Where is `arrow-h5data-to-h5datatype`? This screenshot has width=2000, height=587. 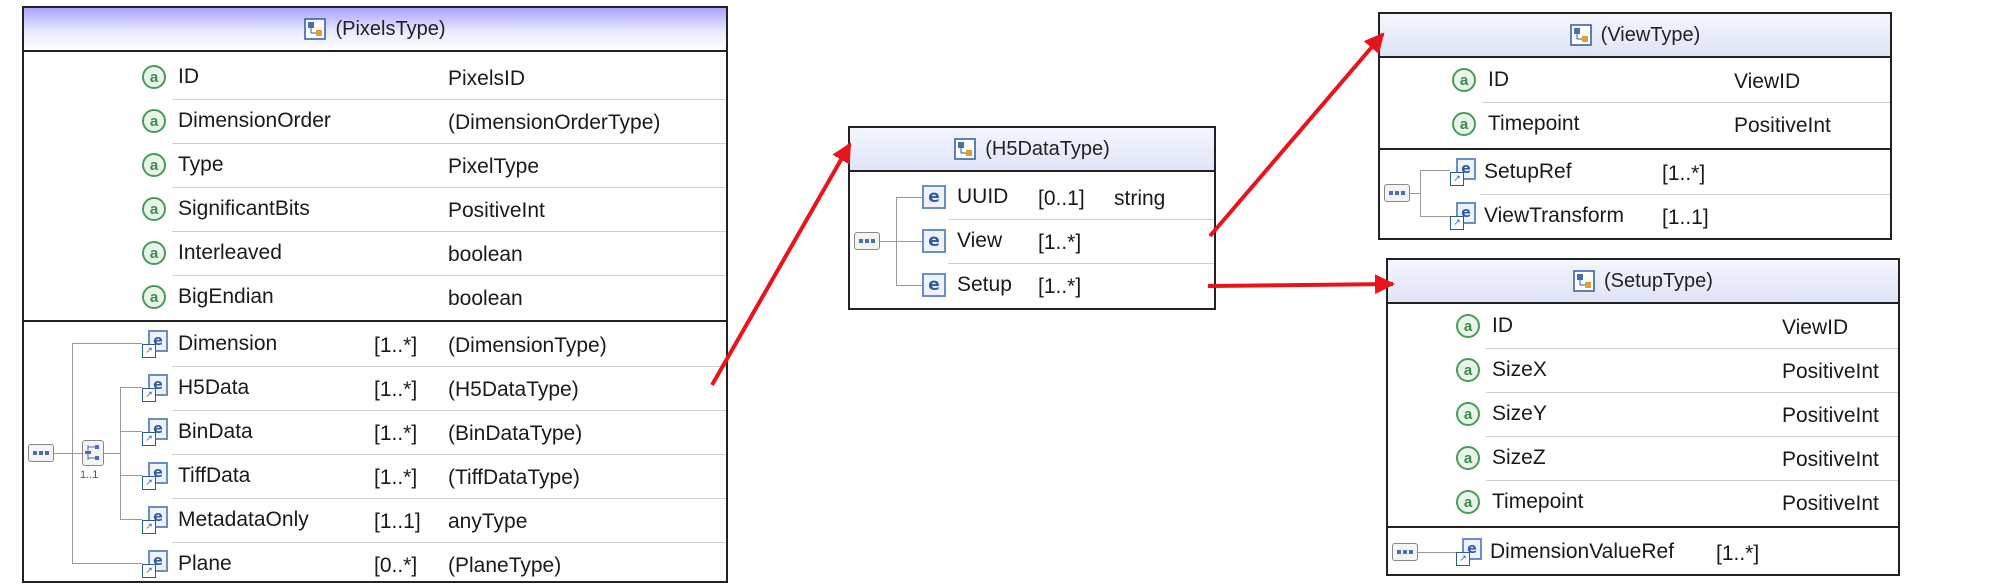 arrow-h5data-to-h5datatype is located at coordinates (781, 264).